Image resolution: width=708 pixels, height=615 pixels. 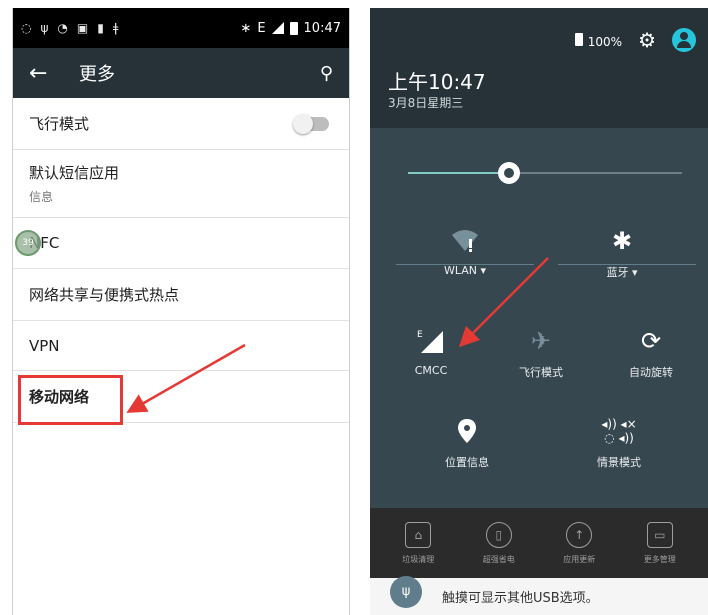 What do you see at coordinates (311, 123) in the screenshot?
I see `airplane-mode-toggle` at bounding box center [311, 123].